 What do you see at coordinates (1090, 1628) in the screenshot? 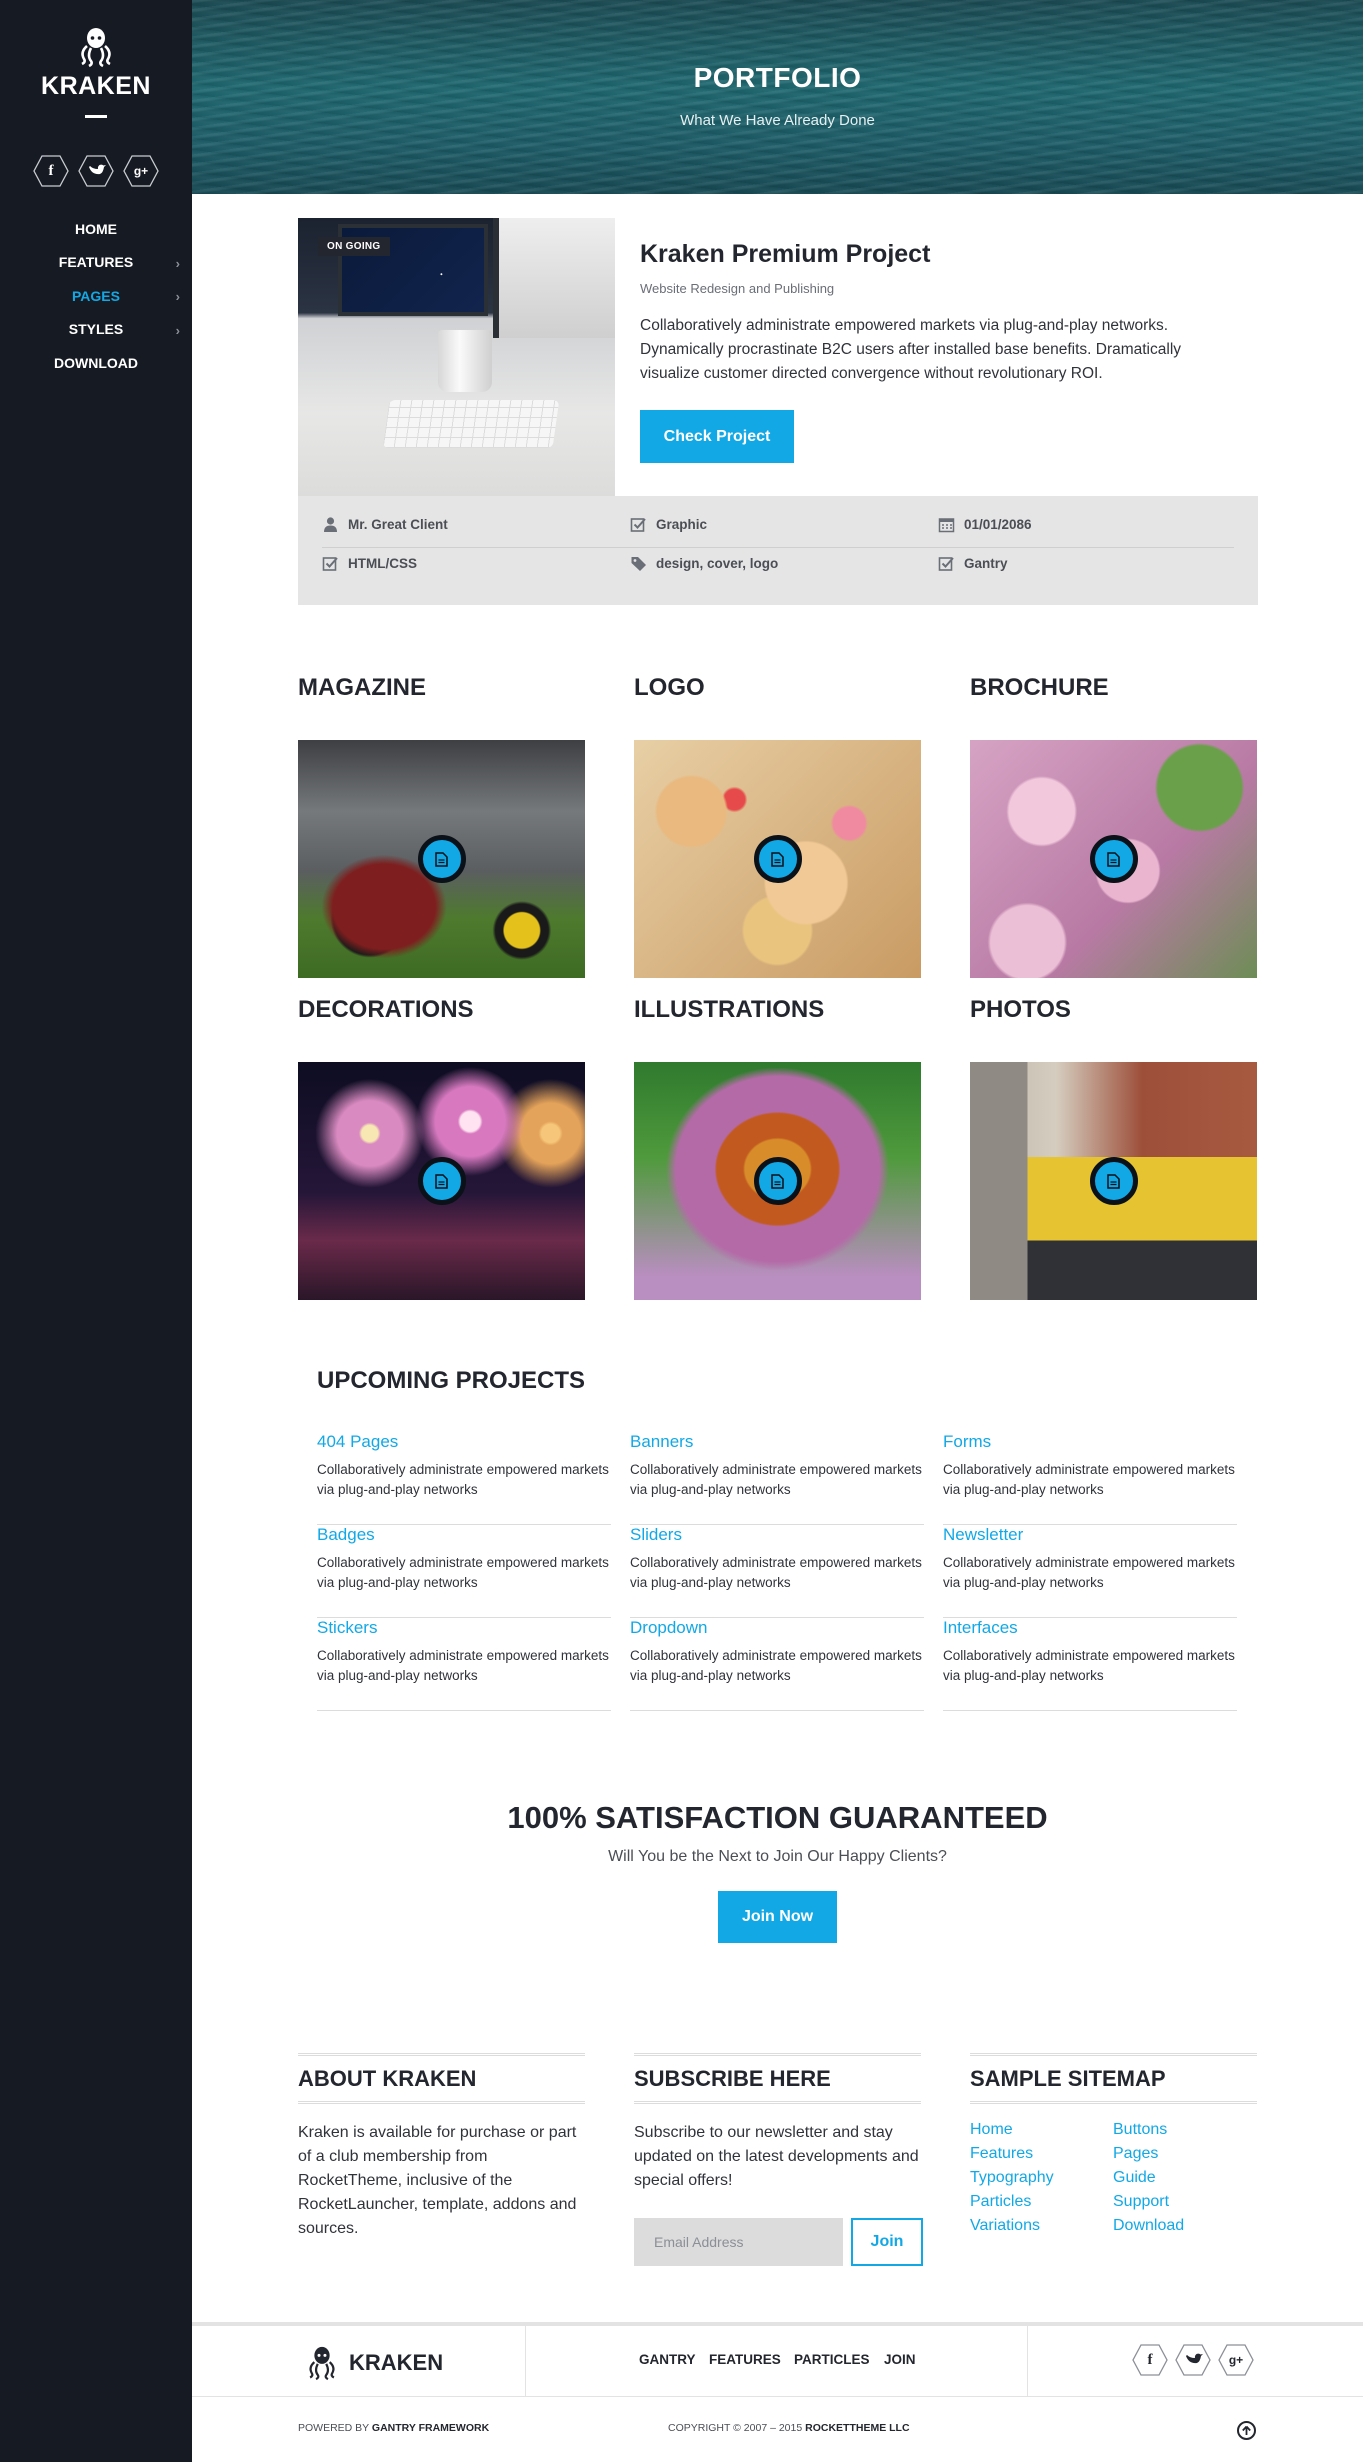
I see `project-link: Interfaces` at bounding box center [1090, 1628].